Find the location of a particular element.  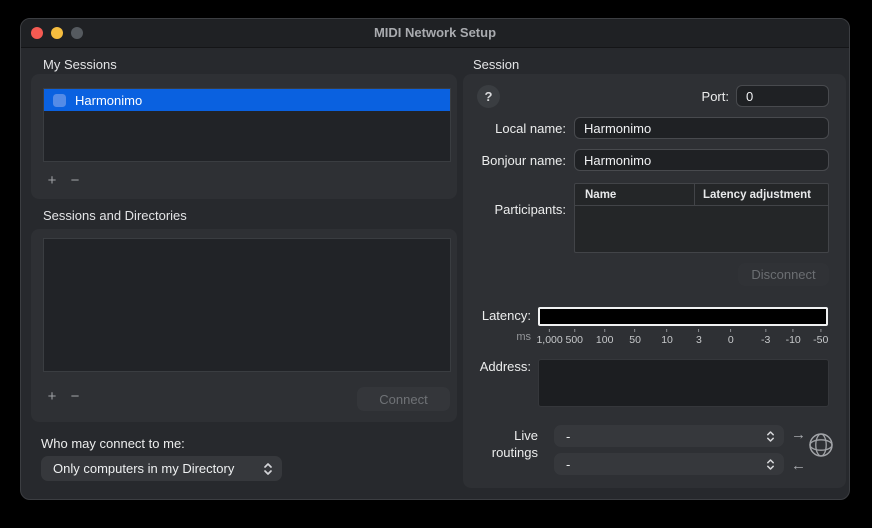

latency-meter is located at coordinates (683, 316).